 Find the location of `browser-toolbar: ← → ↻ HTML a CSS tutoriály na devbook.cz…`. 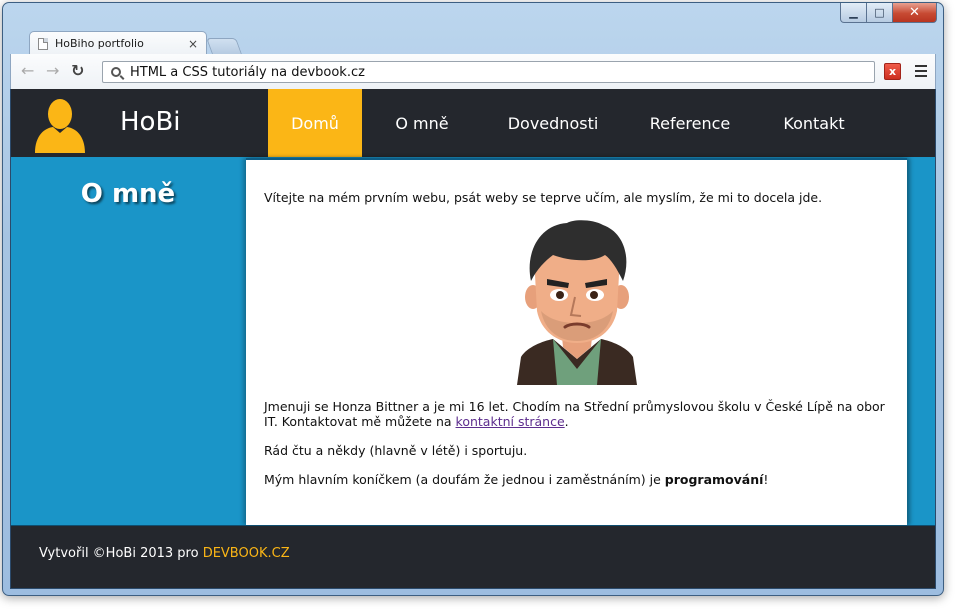

browser-toolbar: ← → ↻ HTML a CSS tutoriály na devbook.cz… is located at coordinates (473, 71).